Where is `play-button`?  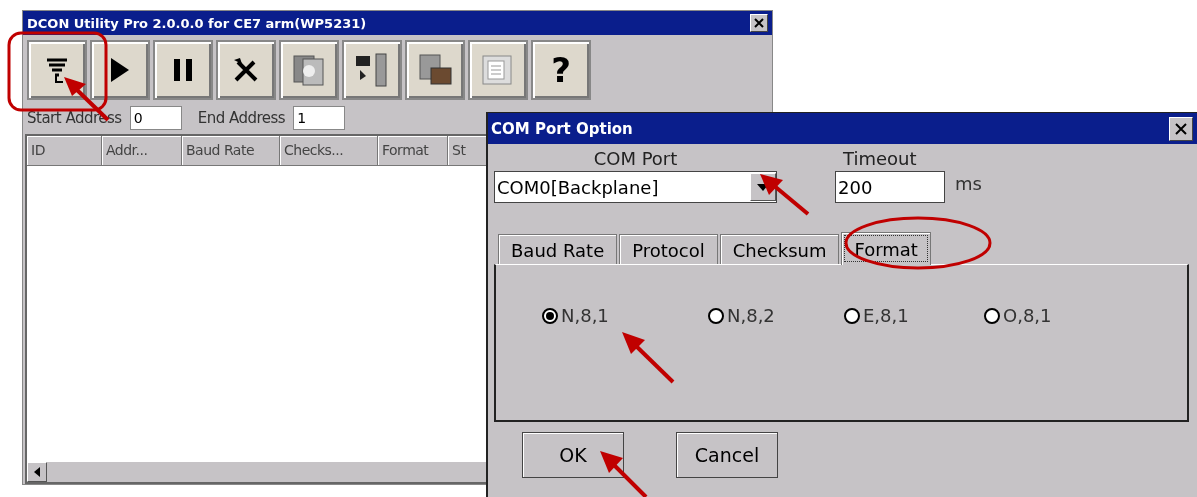 play-button is located at coordinates (120, 70).